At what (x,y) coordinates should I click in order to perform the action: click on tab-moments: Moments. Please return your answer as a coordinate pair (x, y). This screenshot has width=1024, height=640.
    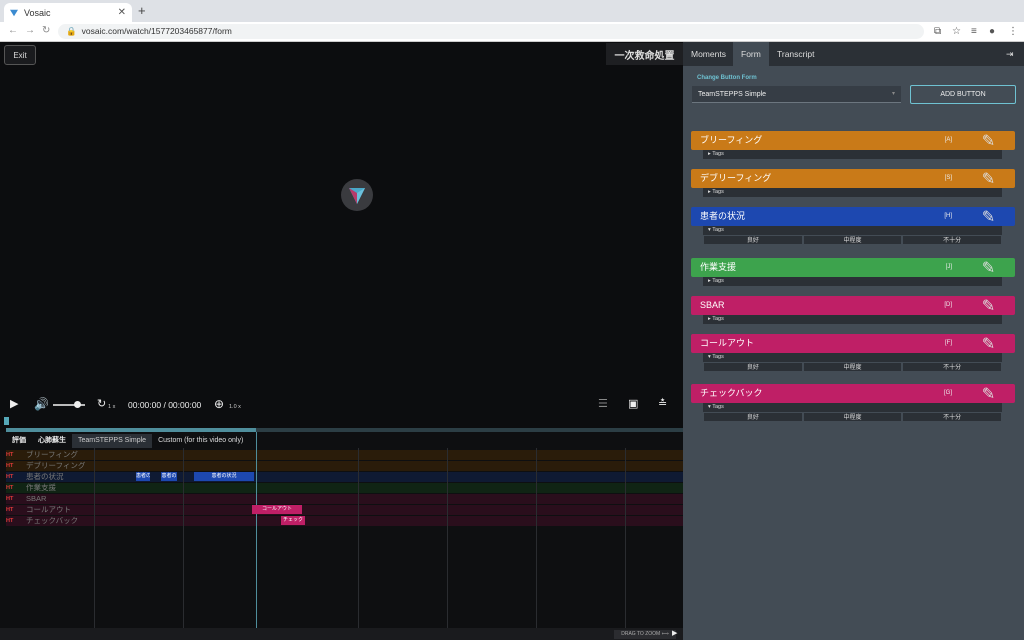
    Looking at the image, I should click on (708, 54).